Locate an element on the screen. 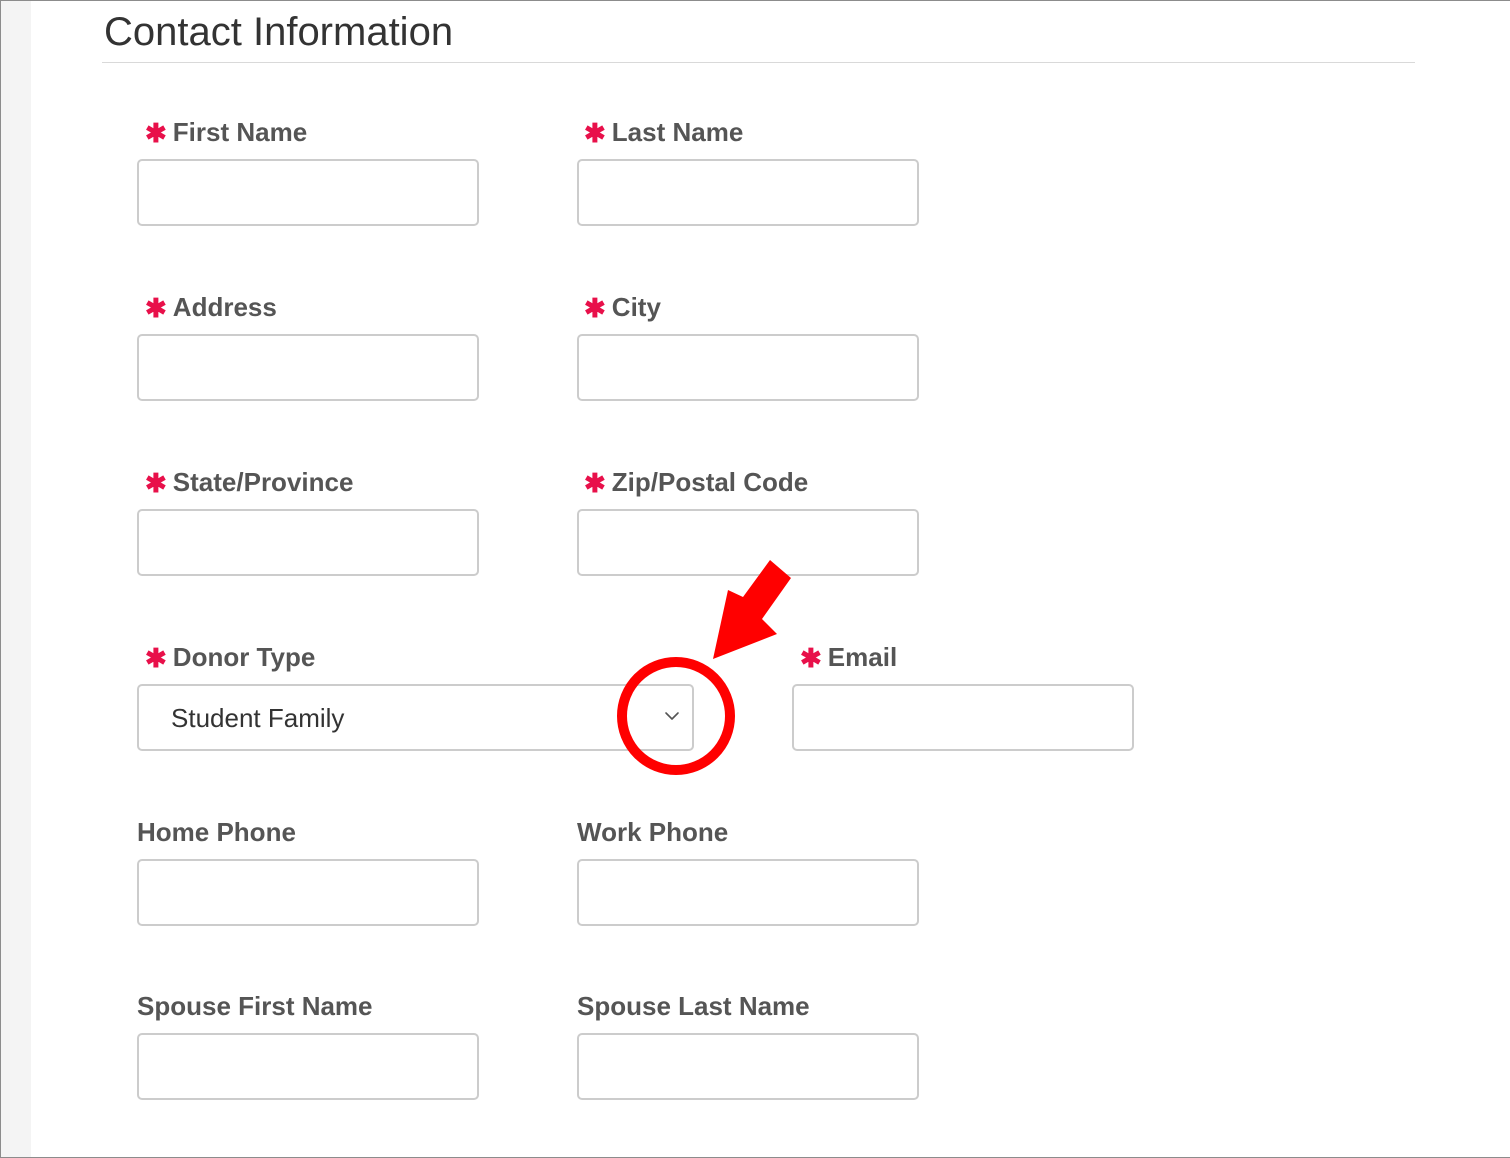 Image resolution: width=1510 pixels, height=1158 pixels. address-label: ✱ Address is located at coordinates (211, 307).